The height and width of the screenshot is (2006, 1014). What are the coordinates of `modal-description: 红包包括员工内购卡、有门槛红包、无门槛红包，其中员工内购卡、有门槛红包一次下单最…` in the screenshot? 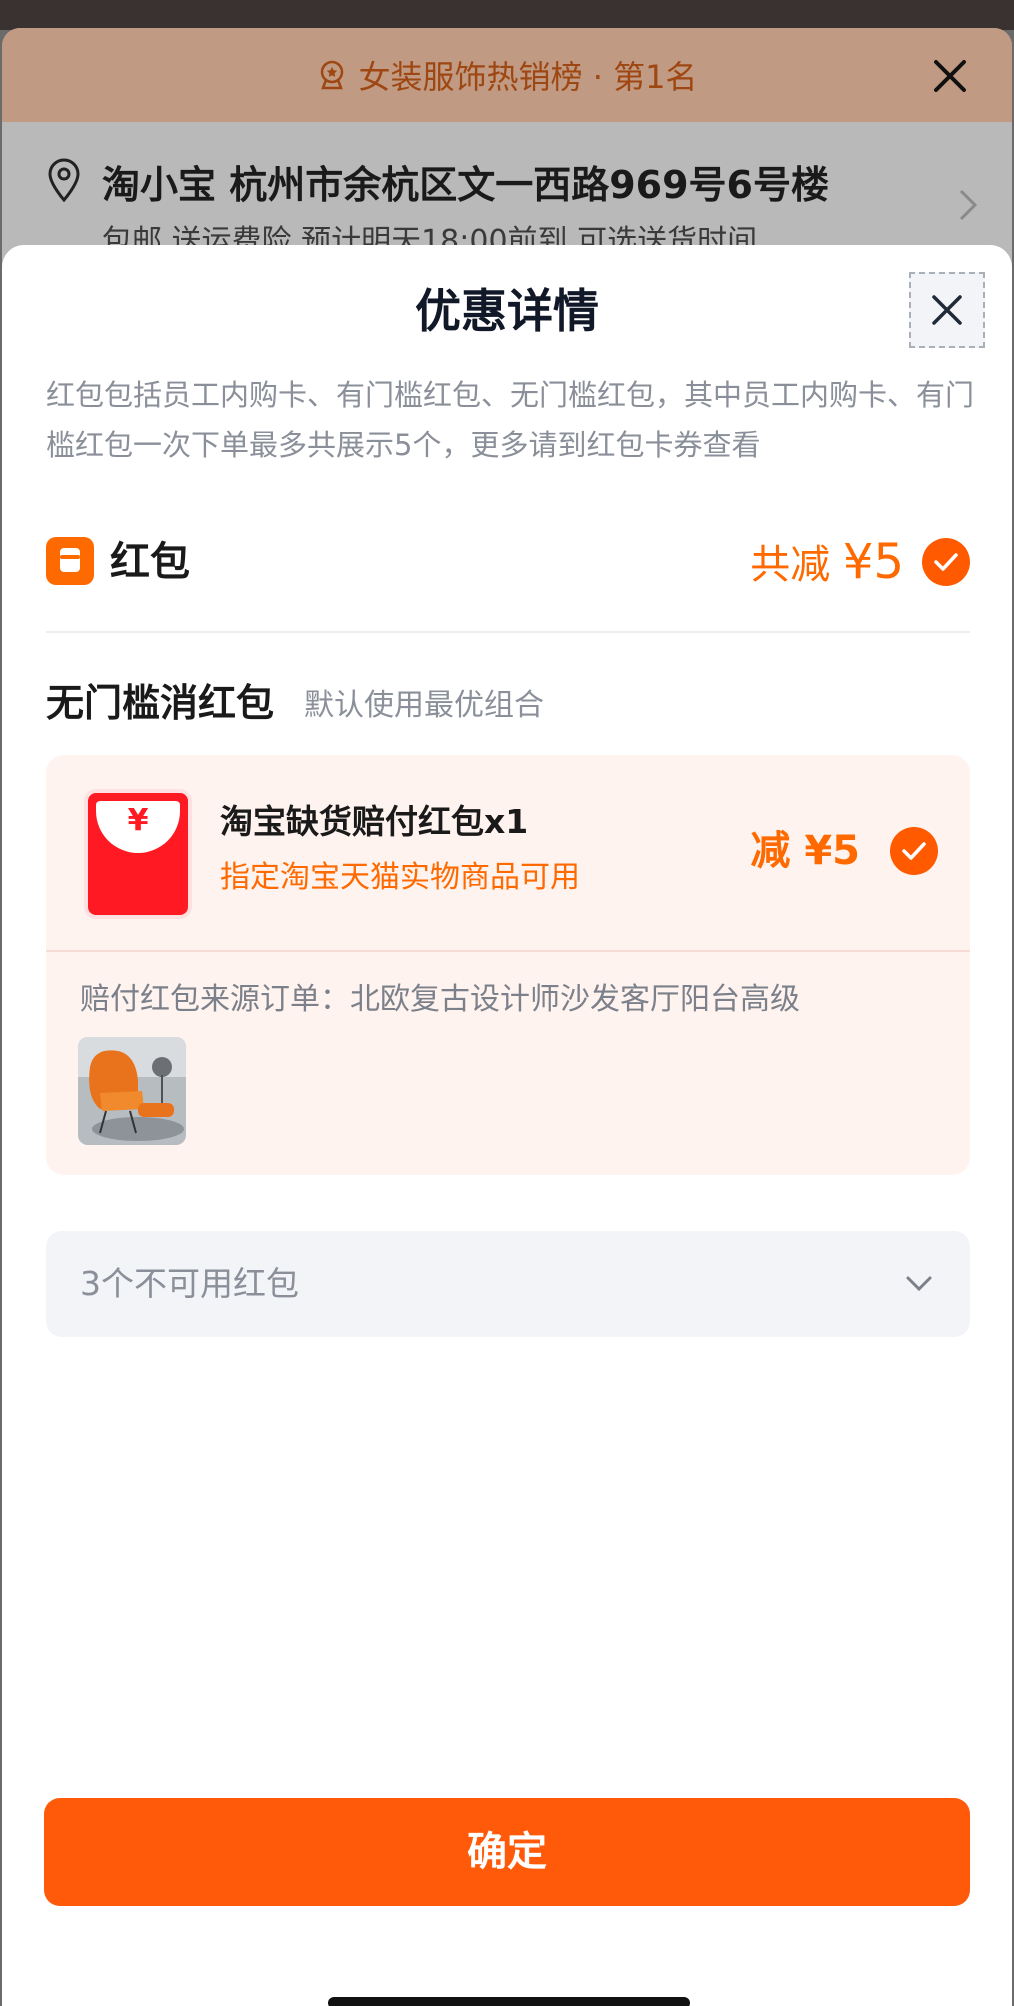 It's located at (510, 420).